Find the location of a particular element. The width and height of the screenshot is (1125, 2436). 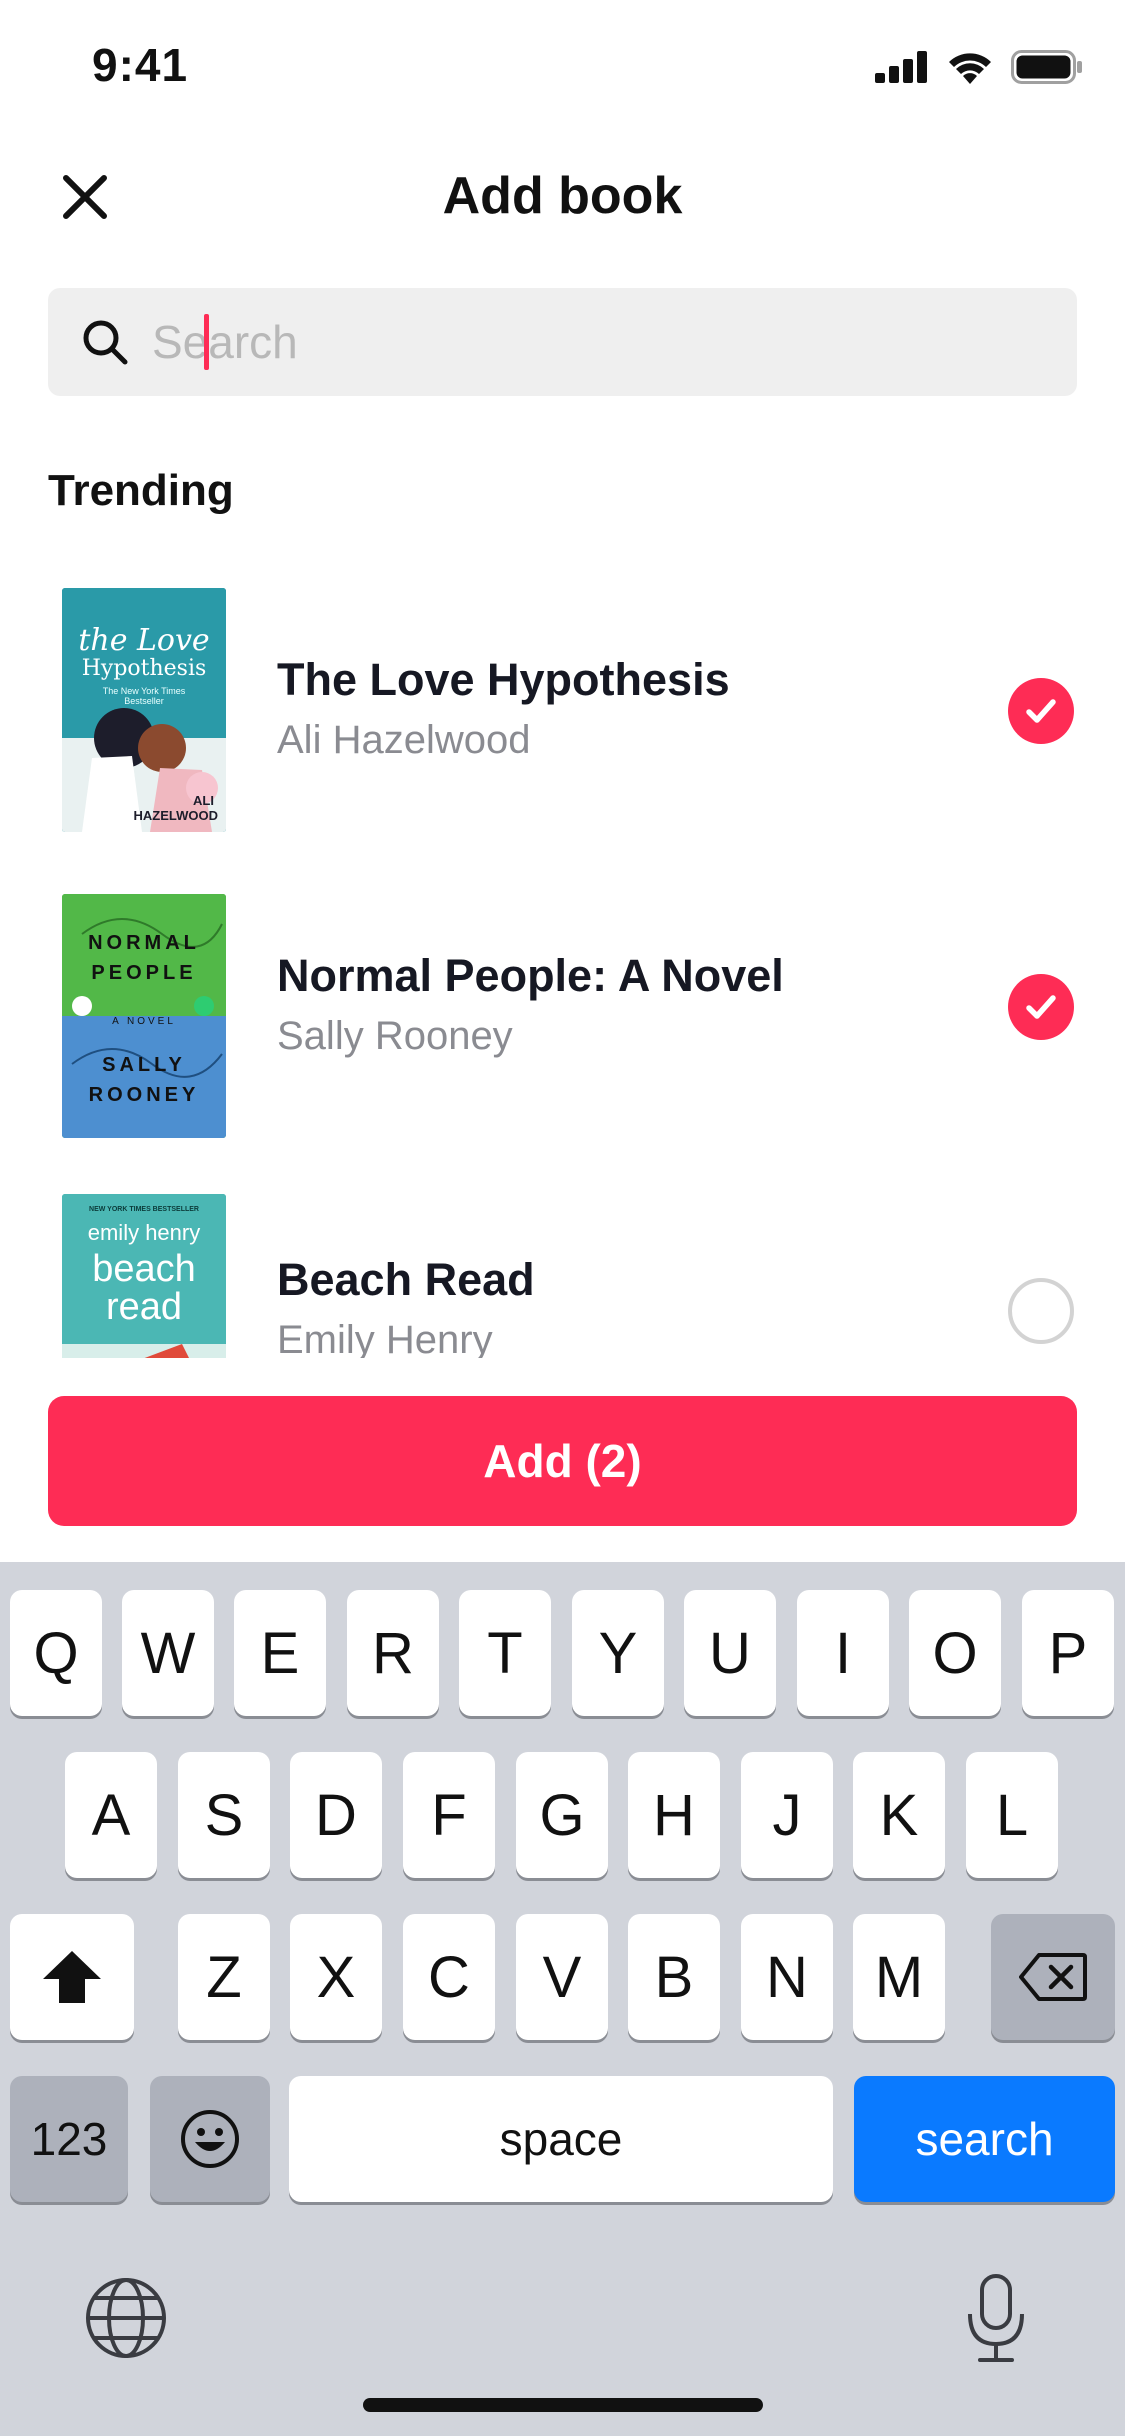

key-f: F is located at coordinates (449, 1815).